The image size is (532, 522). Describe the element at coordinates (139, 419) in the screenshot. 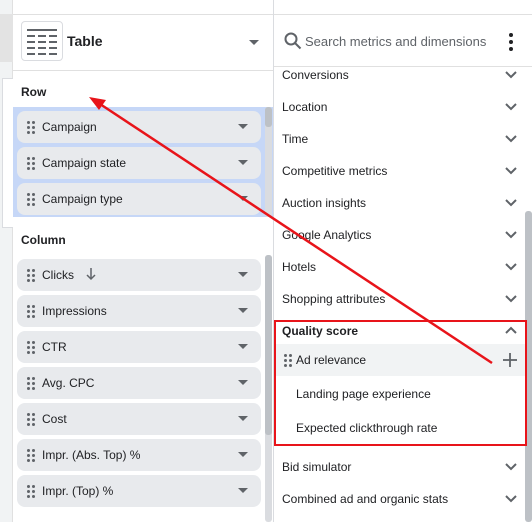

I see `column-chip: Cost` at that location.